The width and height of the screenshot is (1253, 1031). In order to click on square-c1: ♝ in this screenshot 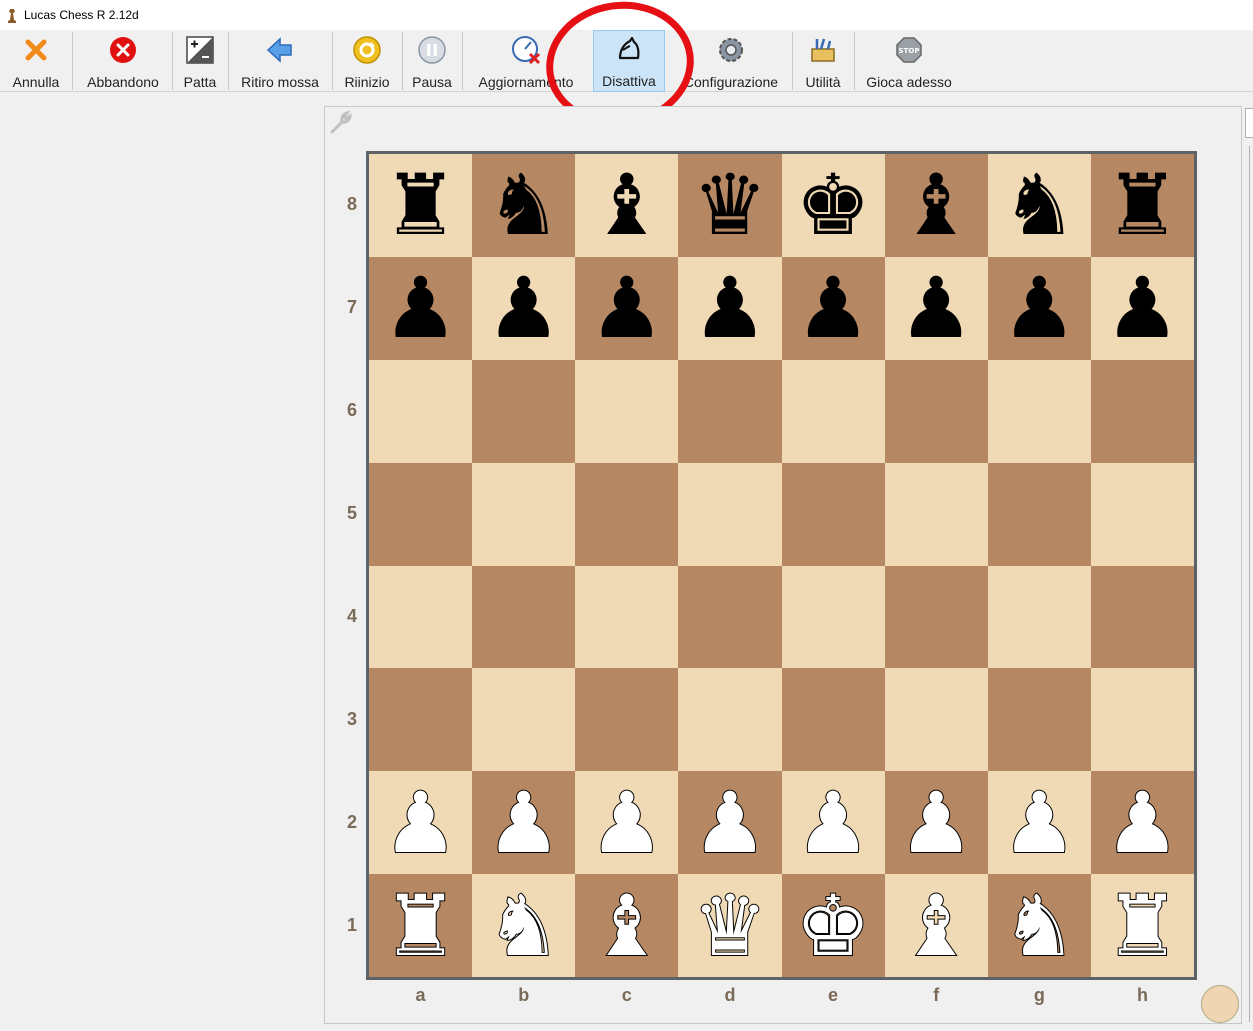, I will do `click(627, 925)`.